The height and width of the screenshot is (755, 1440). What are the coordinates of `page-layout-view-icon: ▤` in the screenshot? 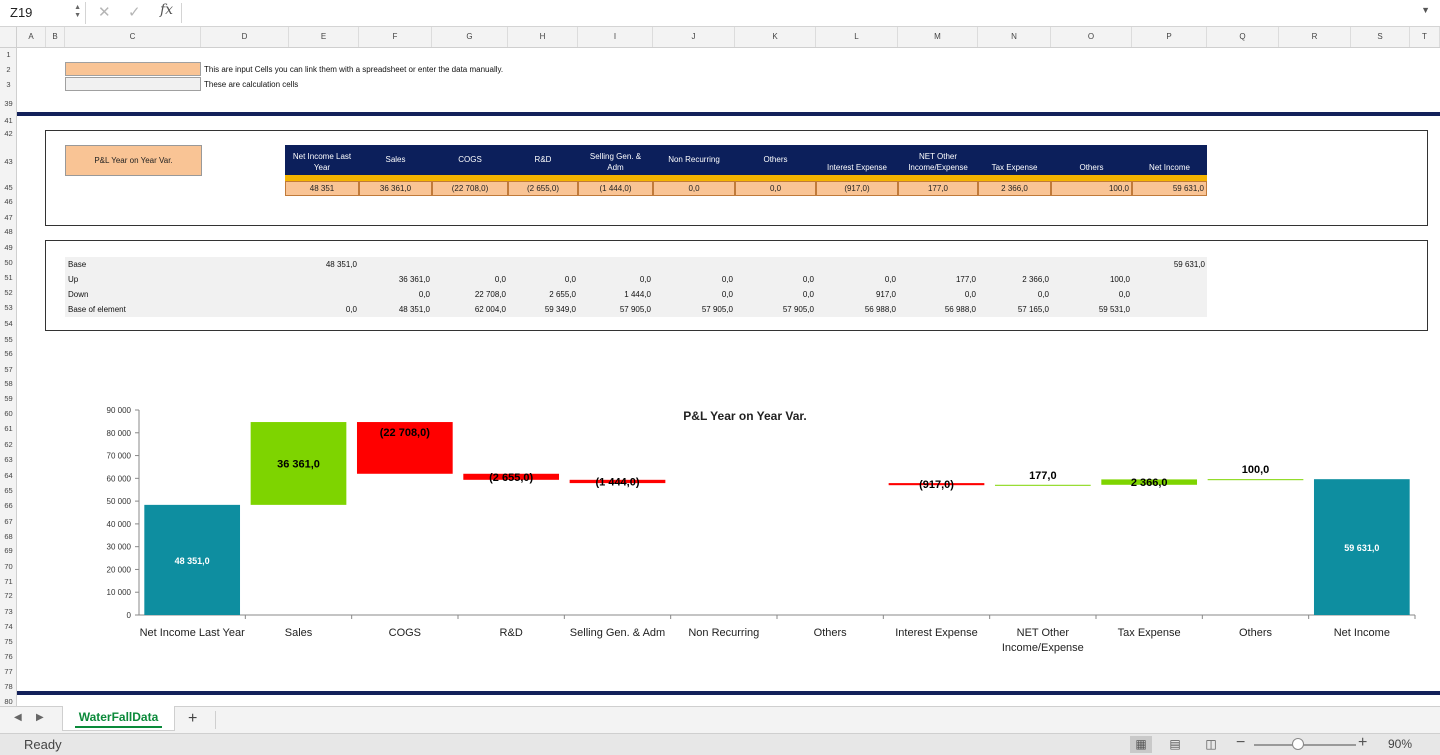 It's located at (1175, 744).